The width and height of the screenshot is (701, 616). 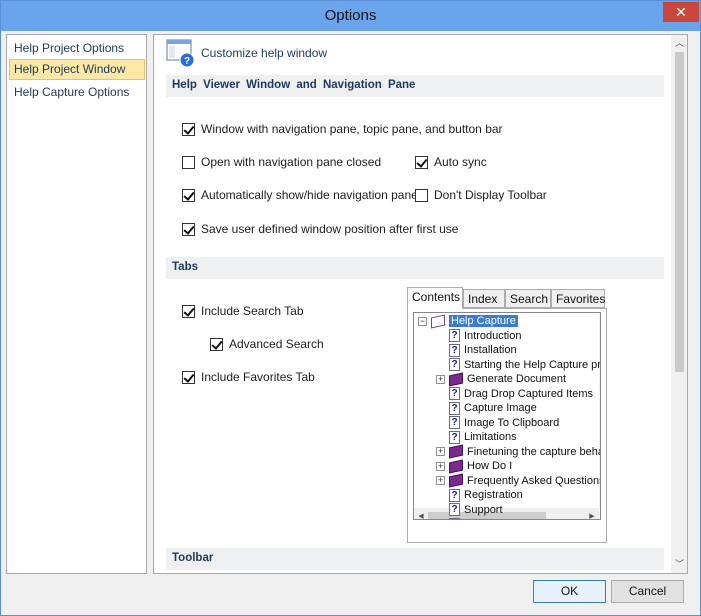 I want to click on section-tabs: Tabs, so click(x=415, y=268).